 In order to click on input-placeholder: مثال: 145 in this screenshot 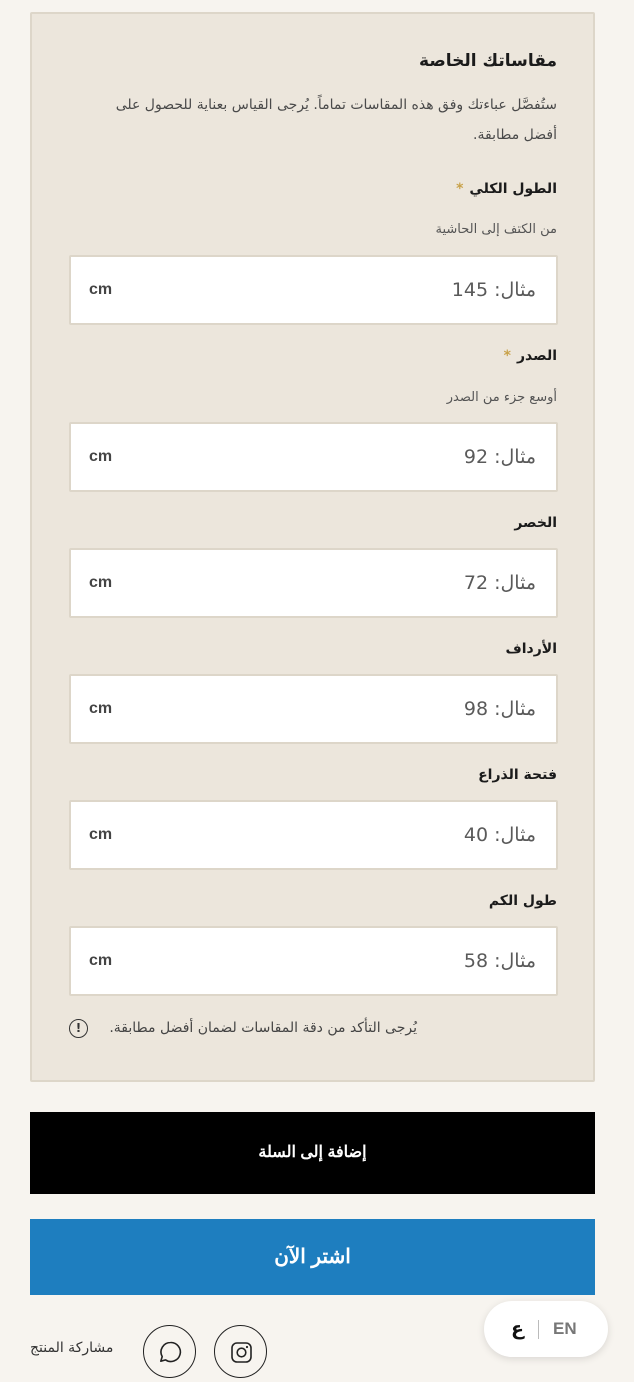, I will do `click(493, 290)`.